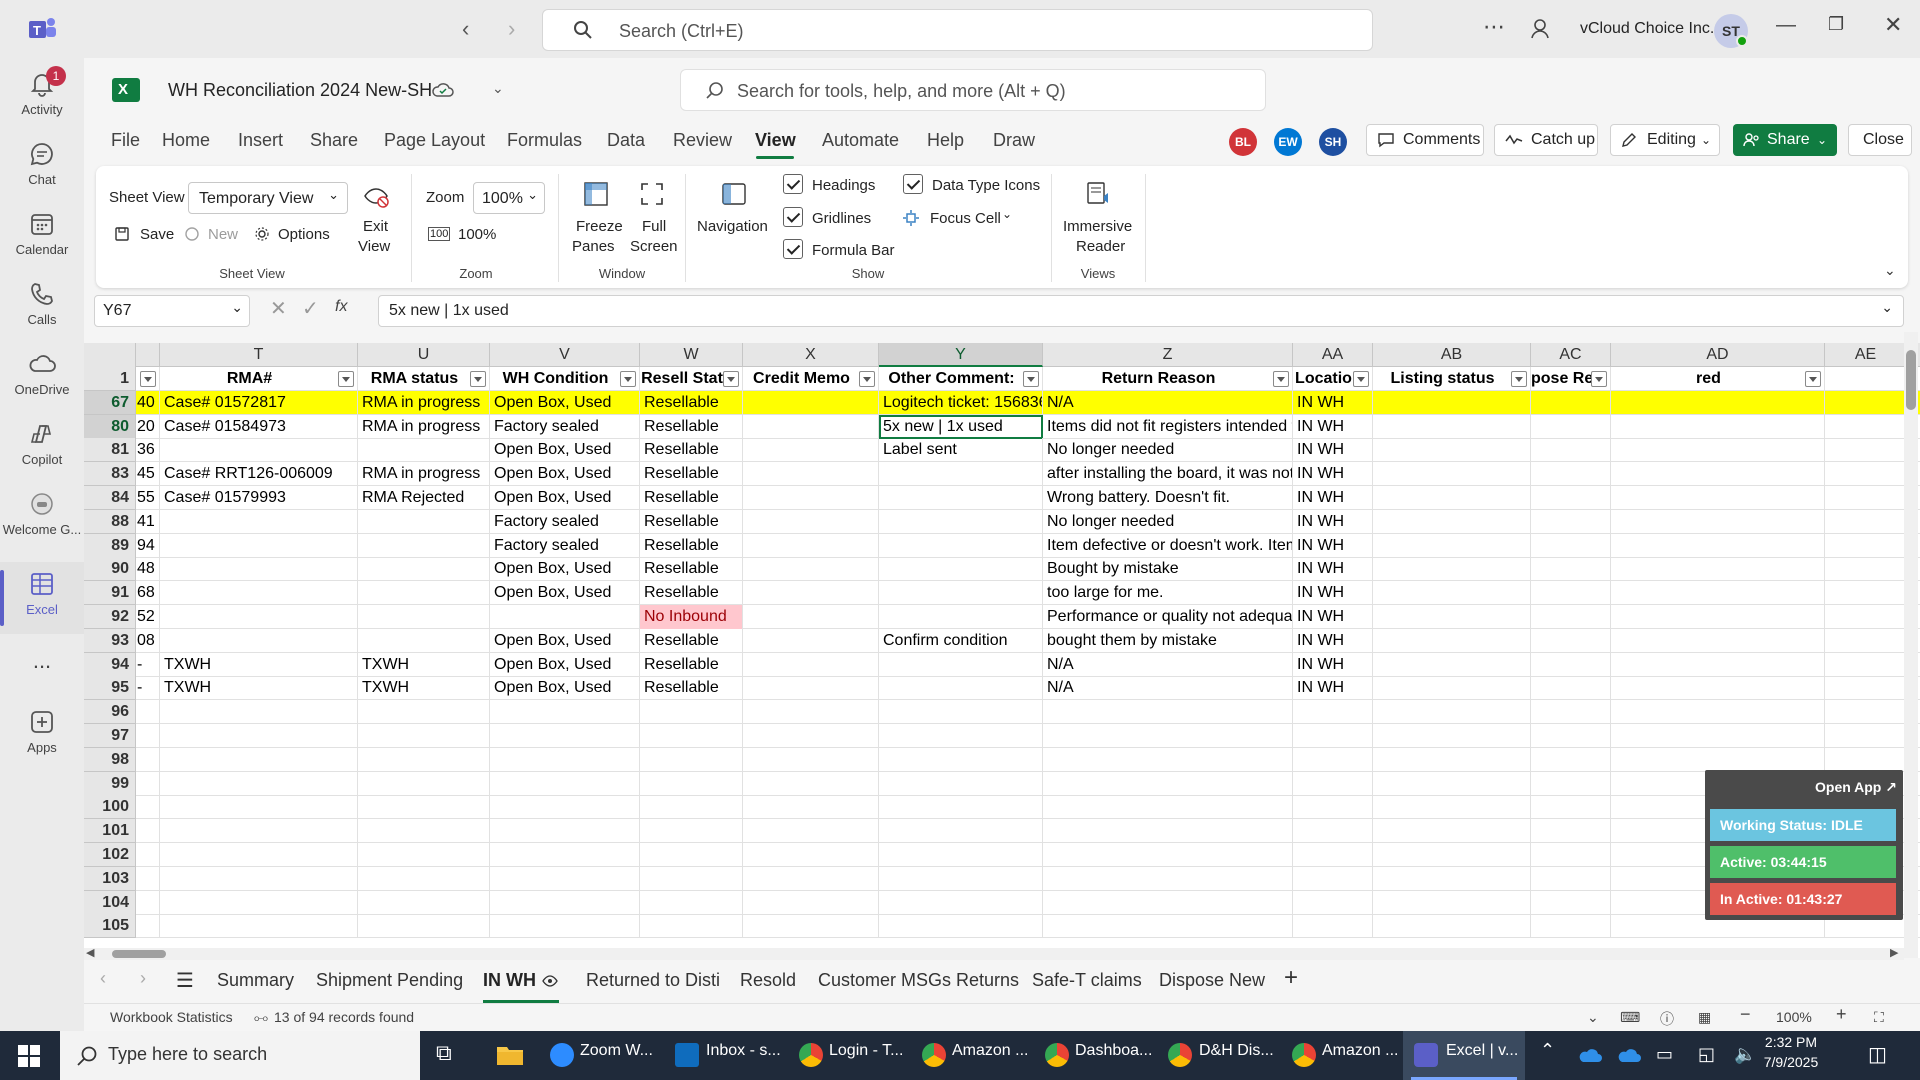 The height and width of the screenshot is (1080, 1920). What do you see at coordinates (702, 140) in the screenshot?
I see `tab-review: Review` at bounding box center [702, 140].